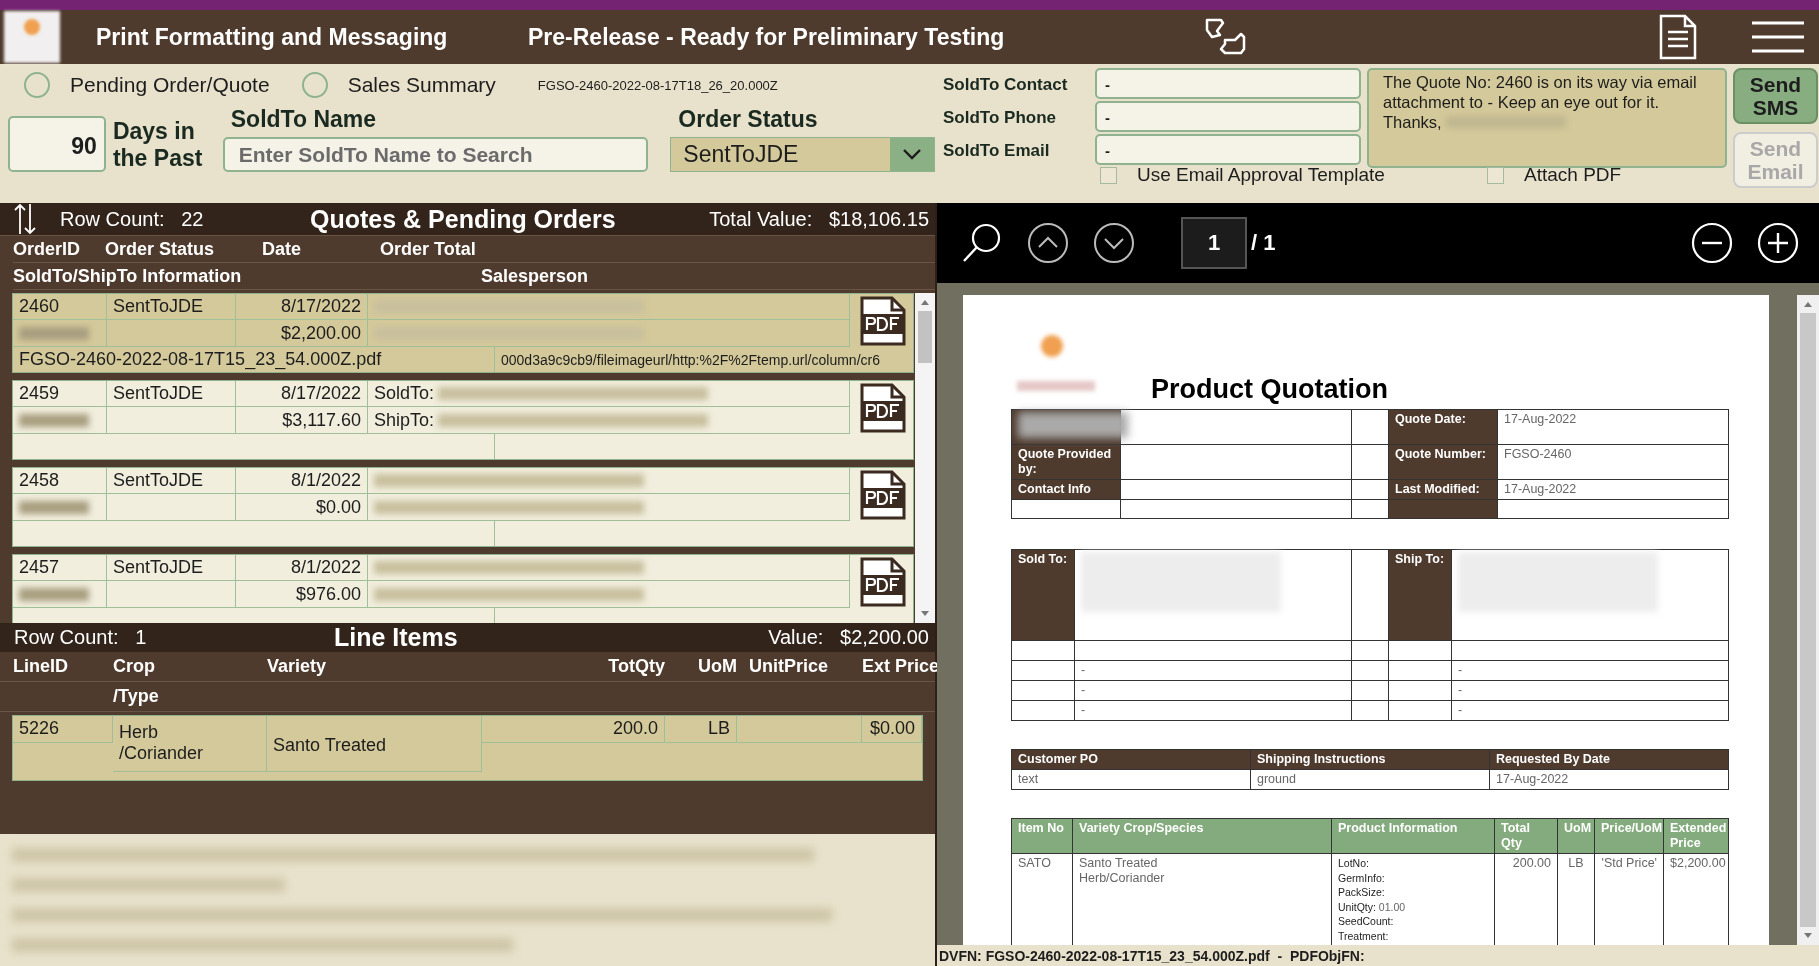  What do you see at coordinates (1362, 892) in the screenshot?
I see `info-line: PackSize:` at bounding box center [1362, 892].